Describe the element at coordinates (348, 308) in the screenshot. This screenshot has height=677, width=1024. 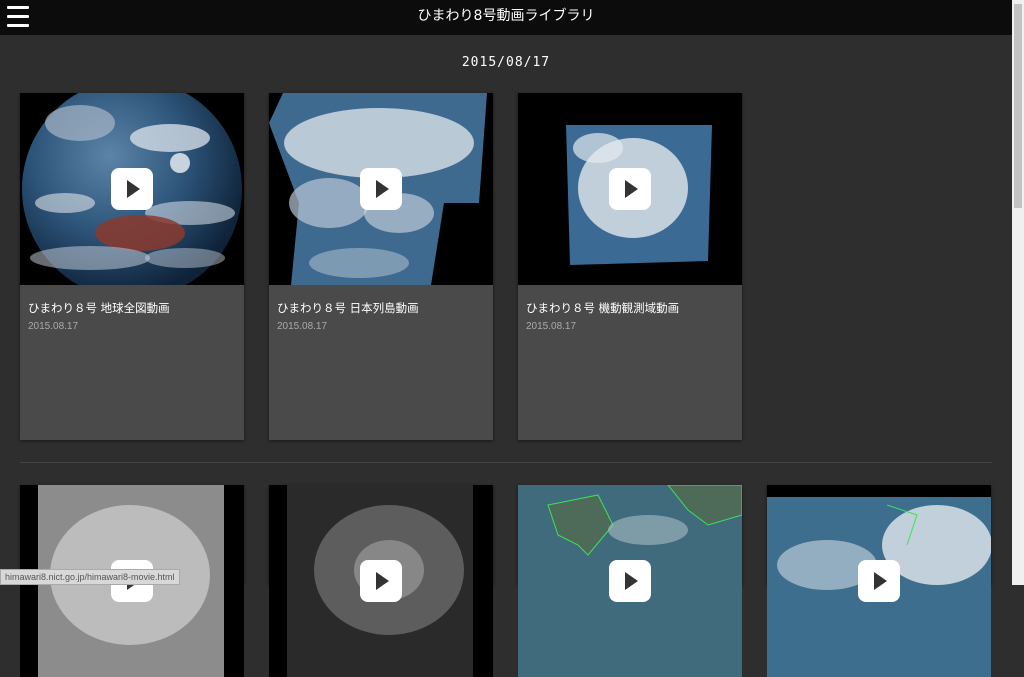
I see `card-title: ひまわり８号 日本列島動画` at that location.